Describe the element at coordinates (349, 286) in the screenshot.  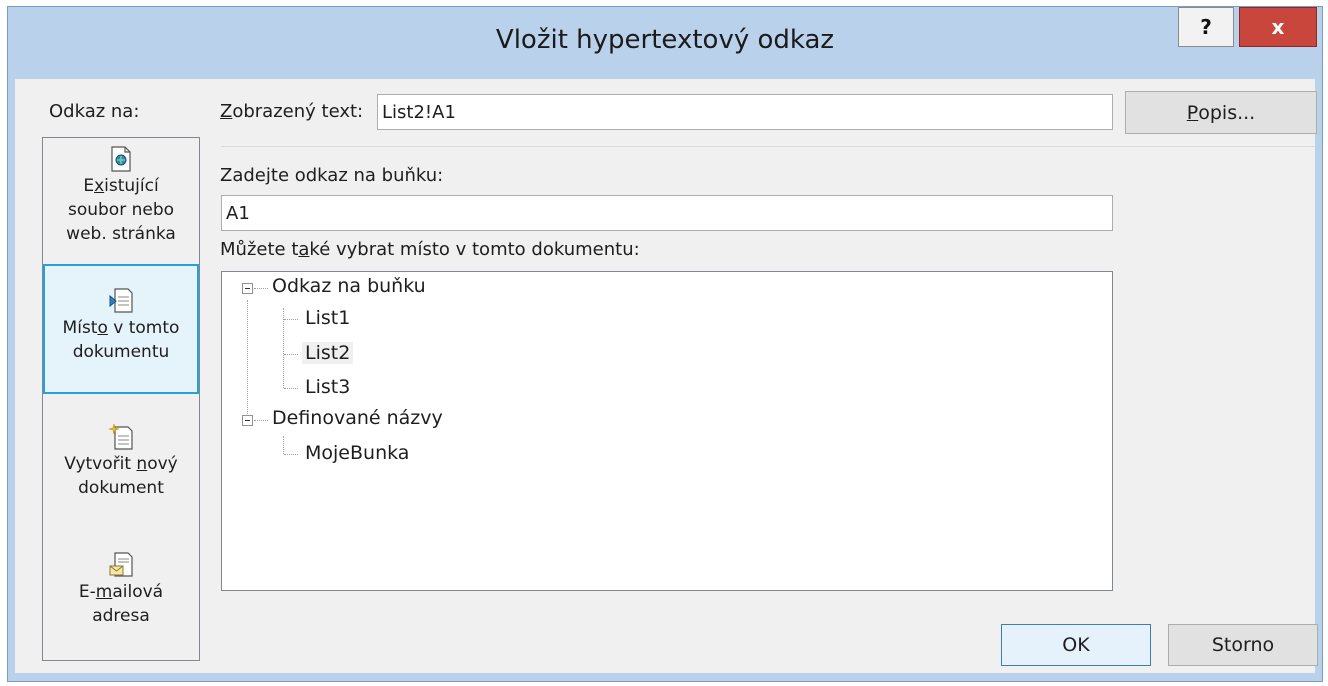
I see `tree-node-group: Odkaz na buňku` at that location.